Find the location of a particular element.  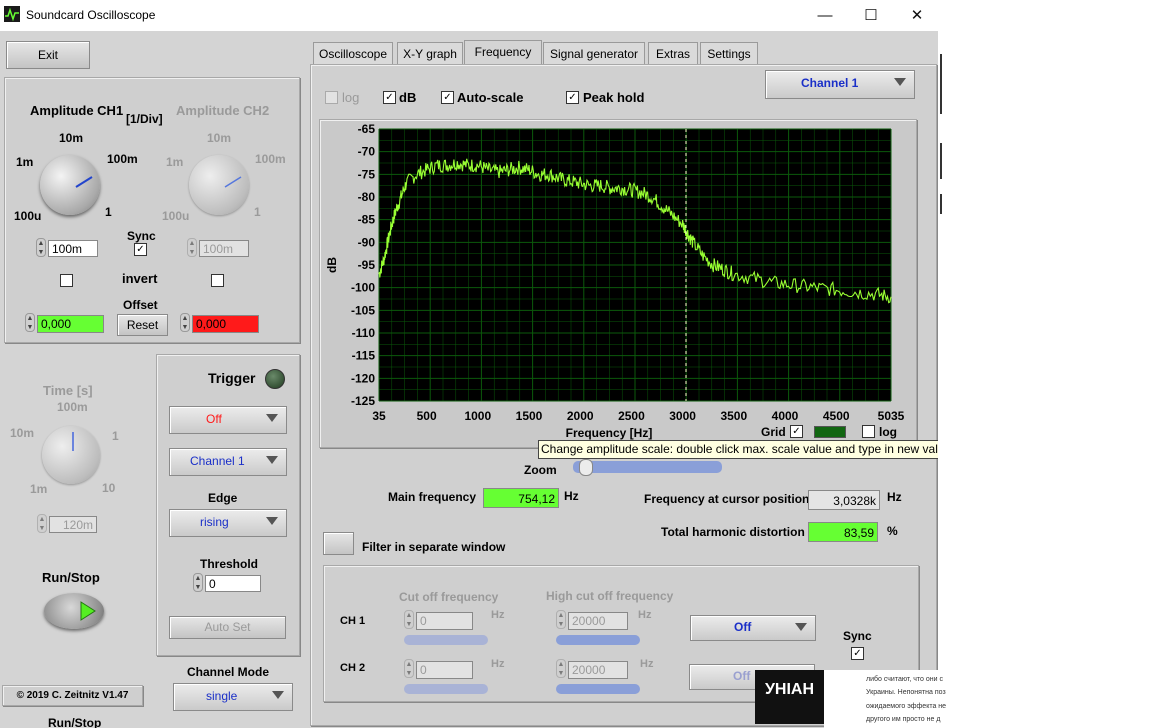

filter-sync-label: Sync is located at coordinates (857, 636).